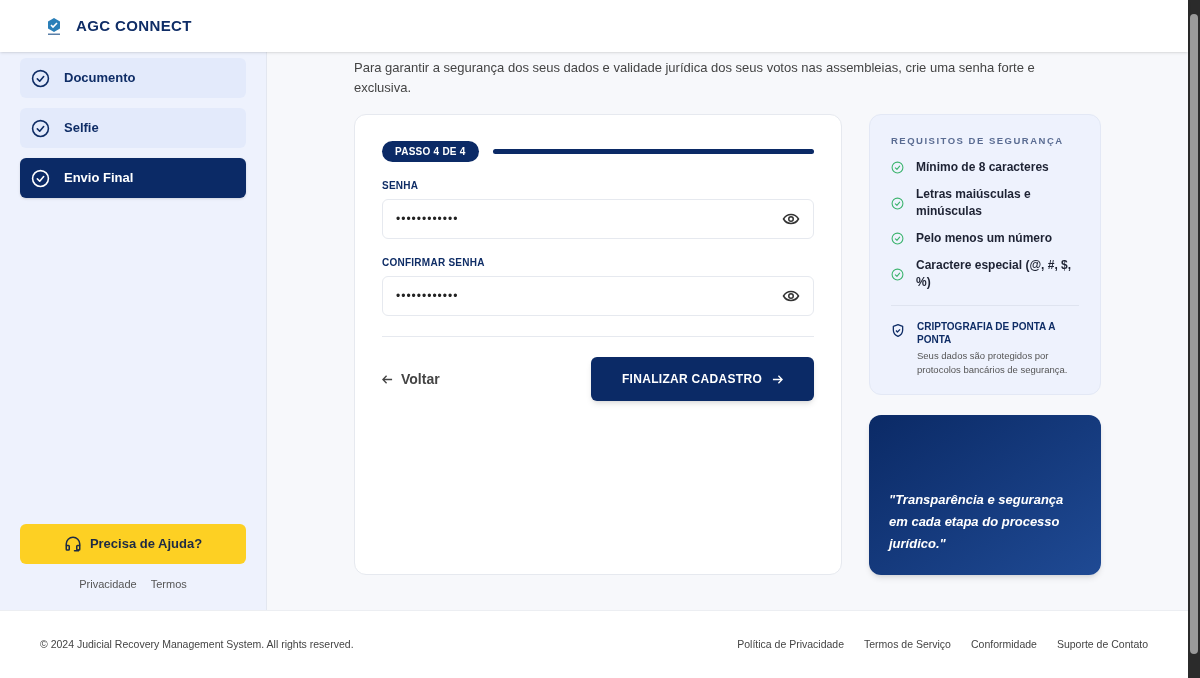 The height and width of the screenshot is (678, 1200). What do you see at coordinates (434, 263) in the screenshot?
I see `field-label: CONFIRMAR SENHA` at bounding box center [434, 263].